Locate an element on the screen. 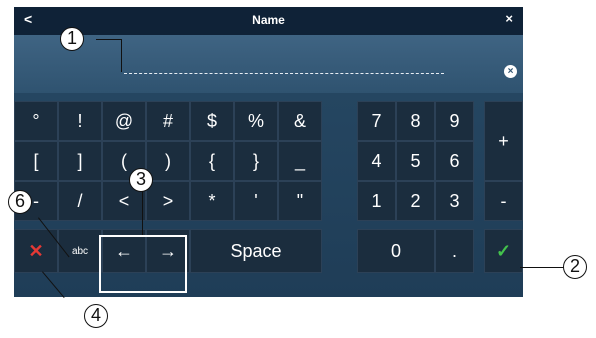 The height and width of the screenshot is (338, 596). callout-line-1b is located at coordinates (121, 55).